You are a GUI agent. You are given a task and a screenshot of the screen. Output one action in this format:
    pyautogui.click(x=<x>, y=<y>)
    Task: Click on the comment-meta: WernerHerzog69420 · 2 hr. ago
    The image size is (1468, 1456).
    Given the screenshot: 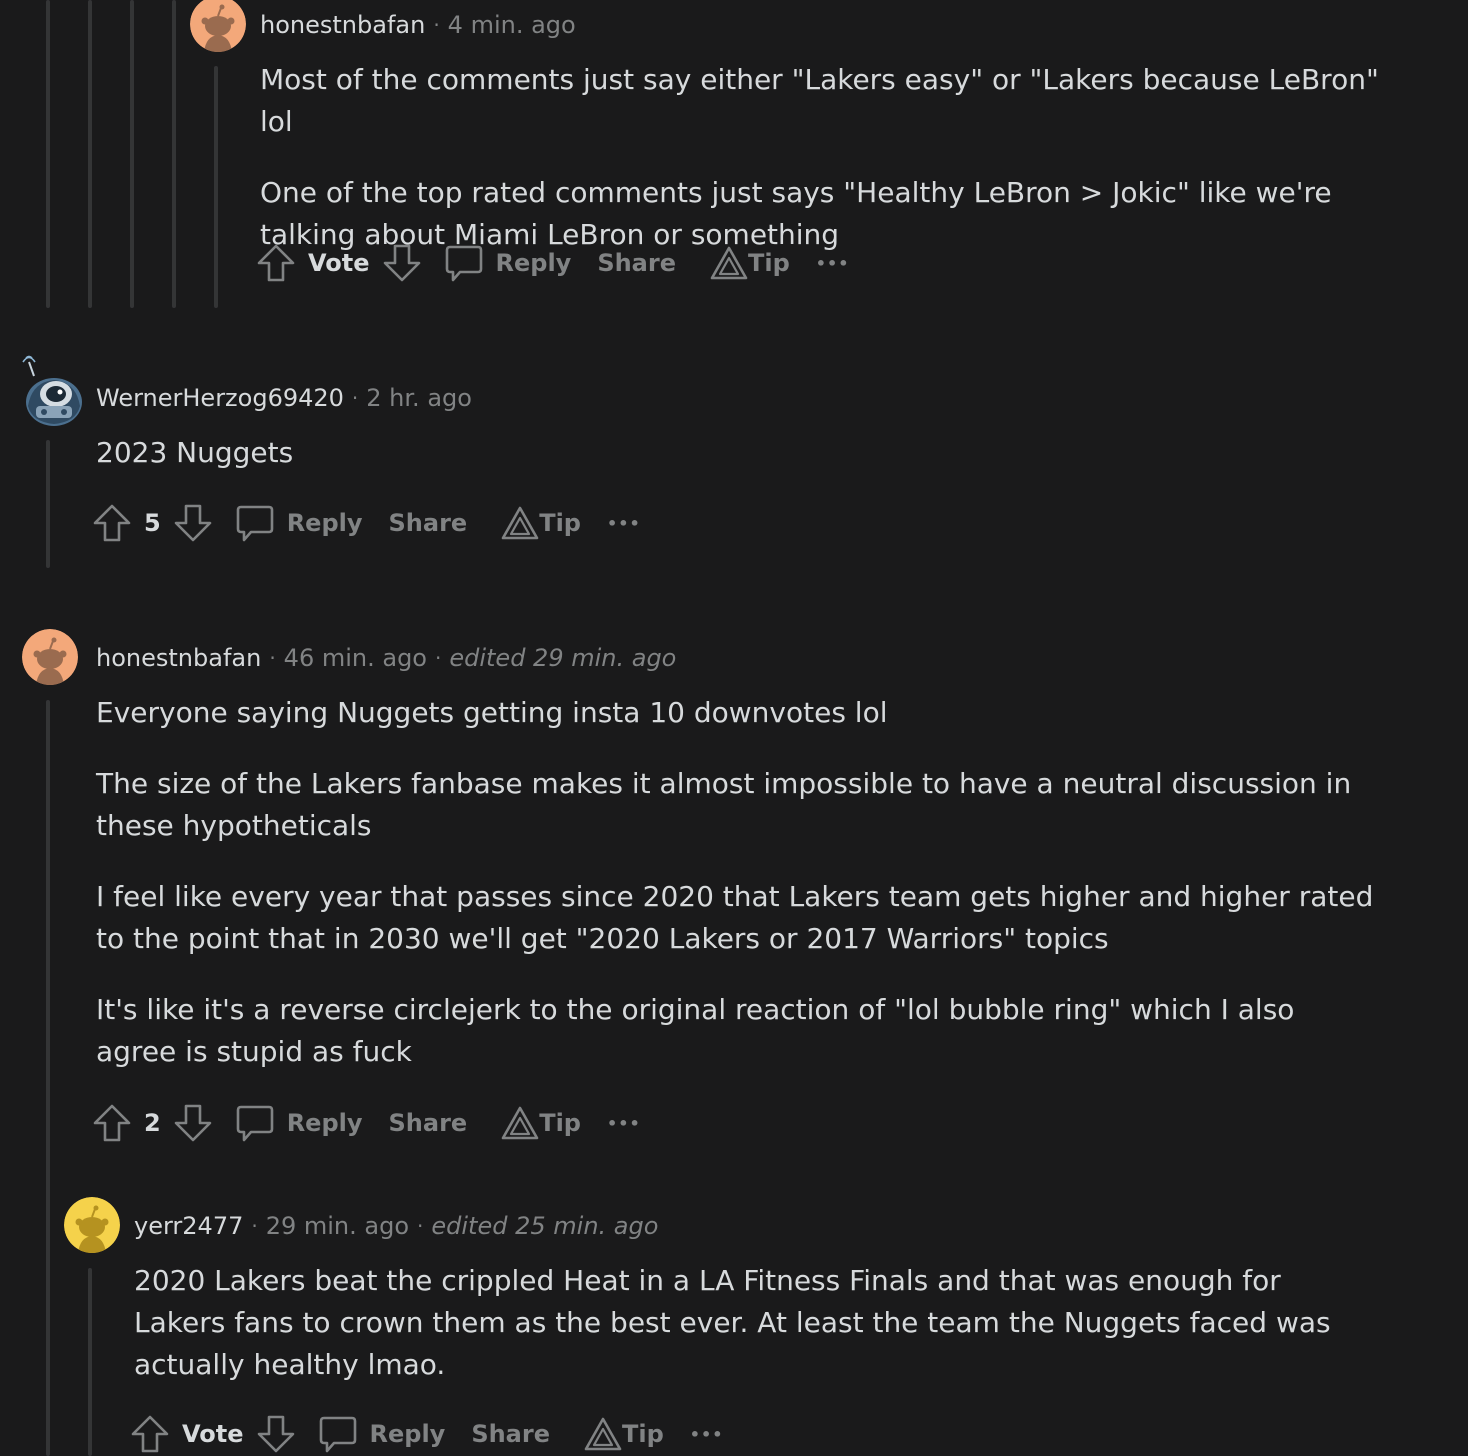 What is the action you would take?
    pyautogui.click(x=284, y=398)
    